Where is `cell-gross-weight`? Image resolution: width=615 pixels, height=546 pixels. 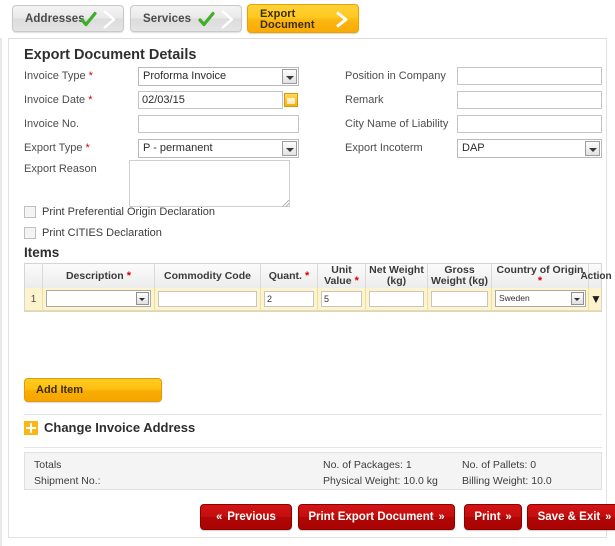
cell-gross-weight is located at coordinates (460, 299).